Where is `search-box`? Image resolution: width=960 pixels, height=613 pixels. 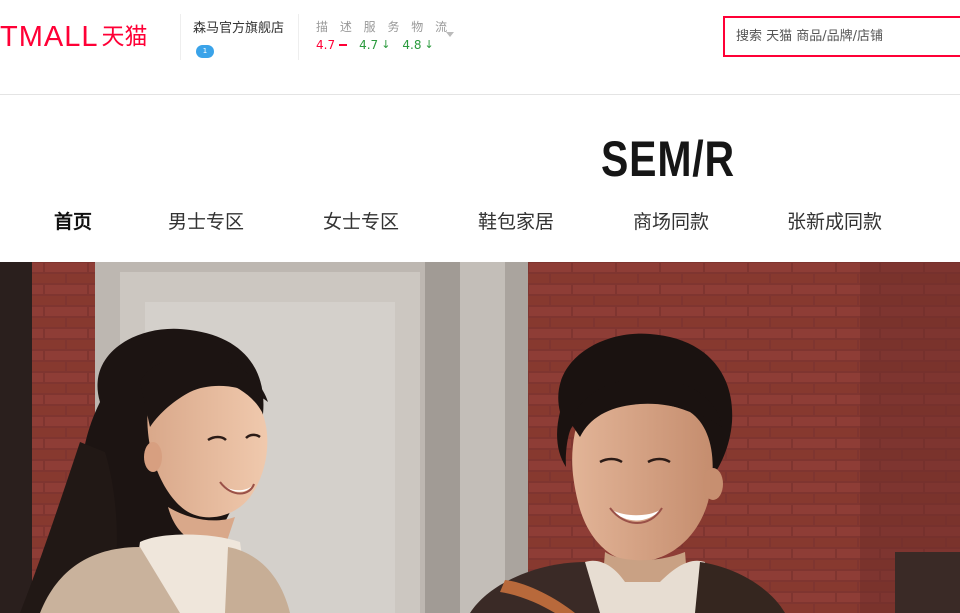 search-box is located at coordinates (841, 36).